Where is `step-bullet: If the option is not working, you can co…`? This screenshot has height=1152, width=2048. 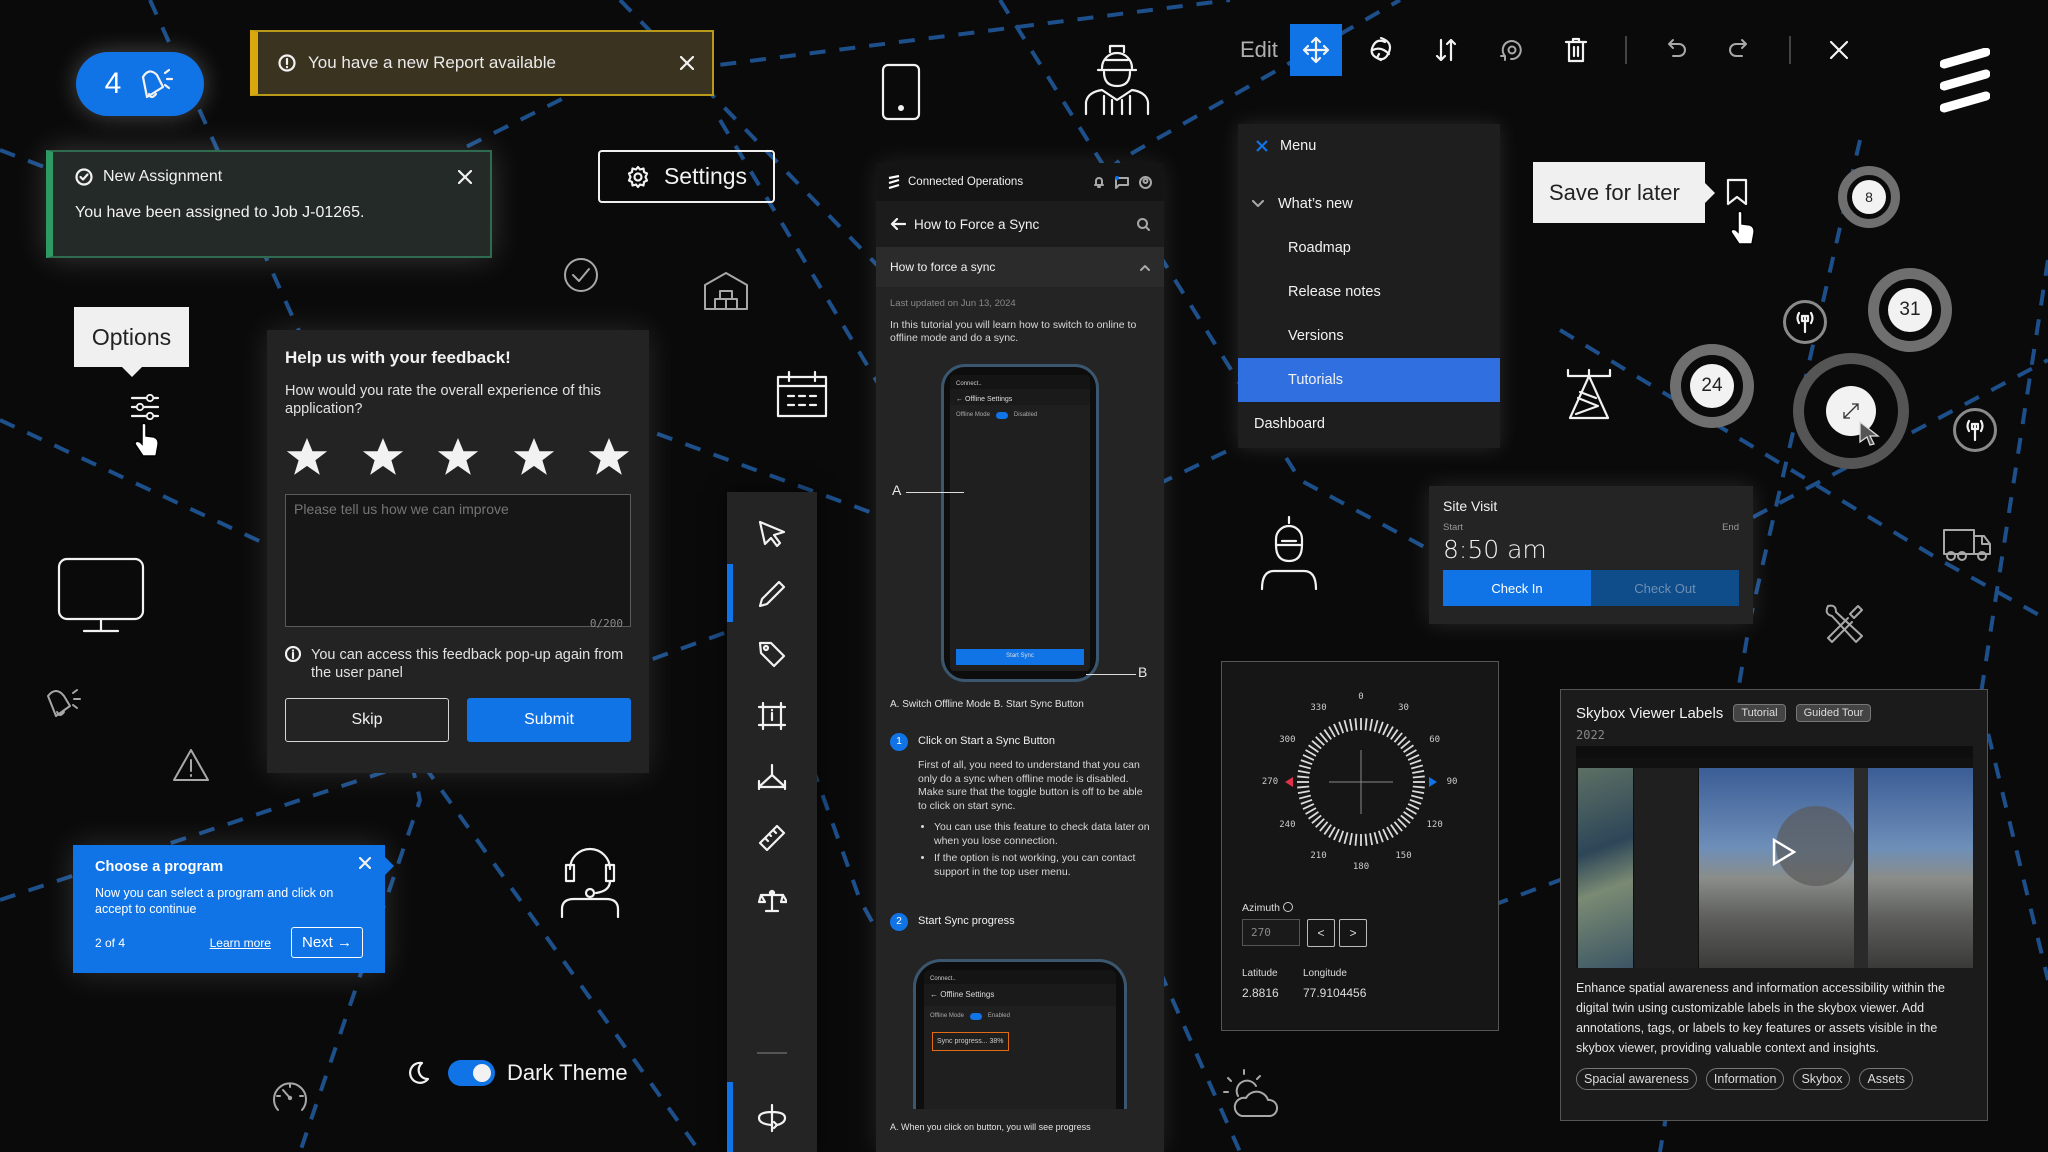
step-bullet: If the option is not working, you can co… is located at coordinates (1042, 865).